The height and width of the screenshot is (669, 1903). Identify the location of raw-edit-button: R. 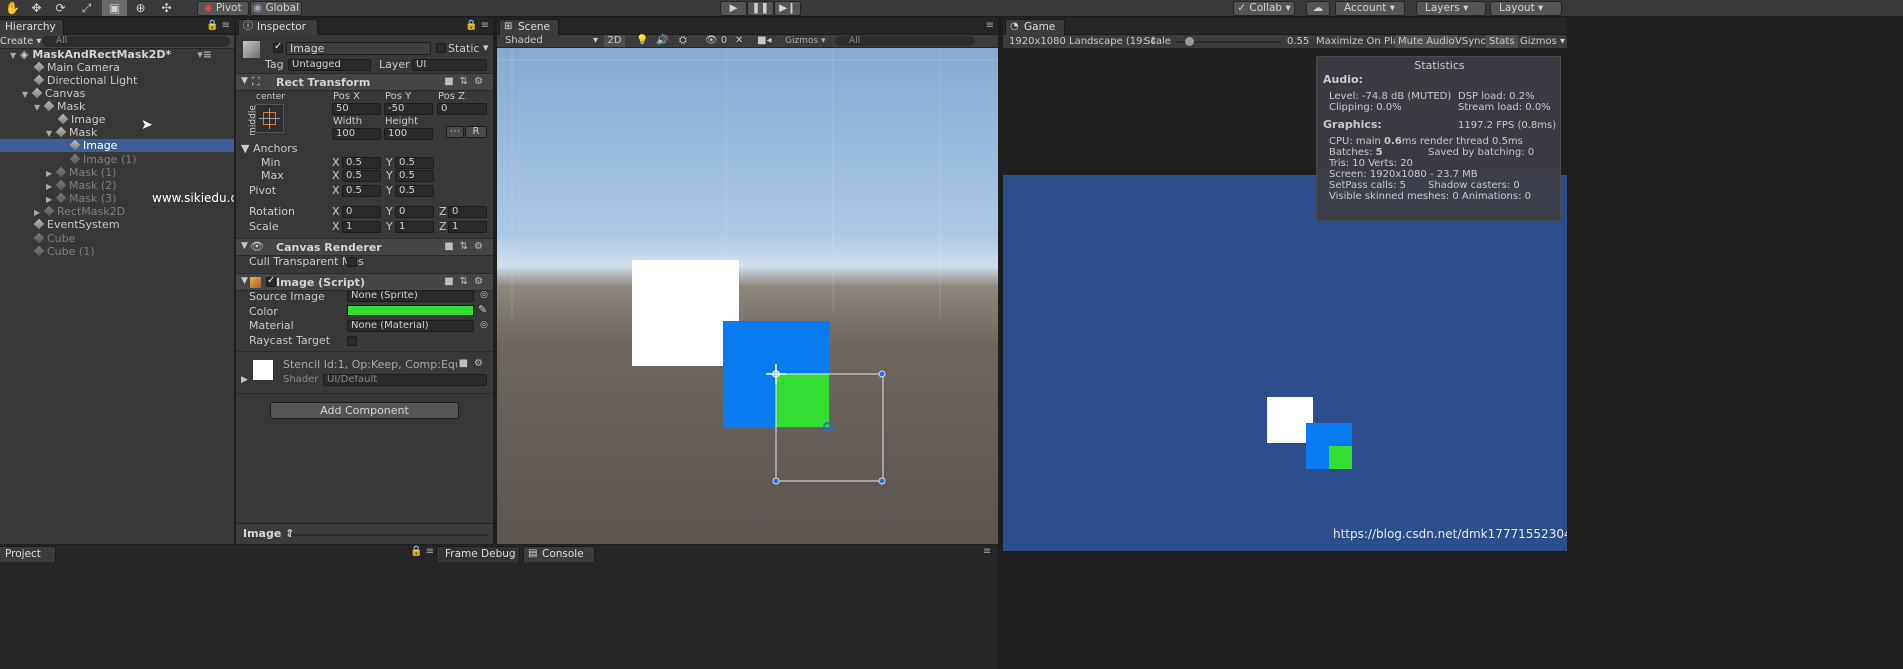
(476, 132).